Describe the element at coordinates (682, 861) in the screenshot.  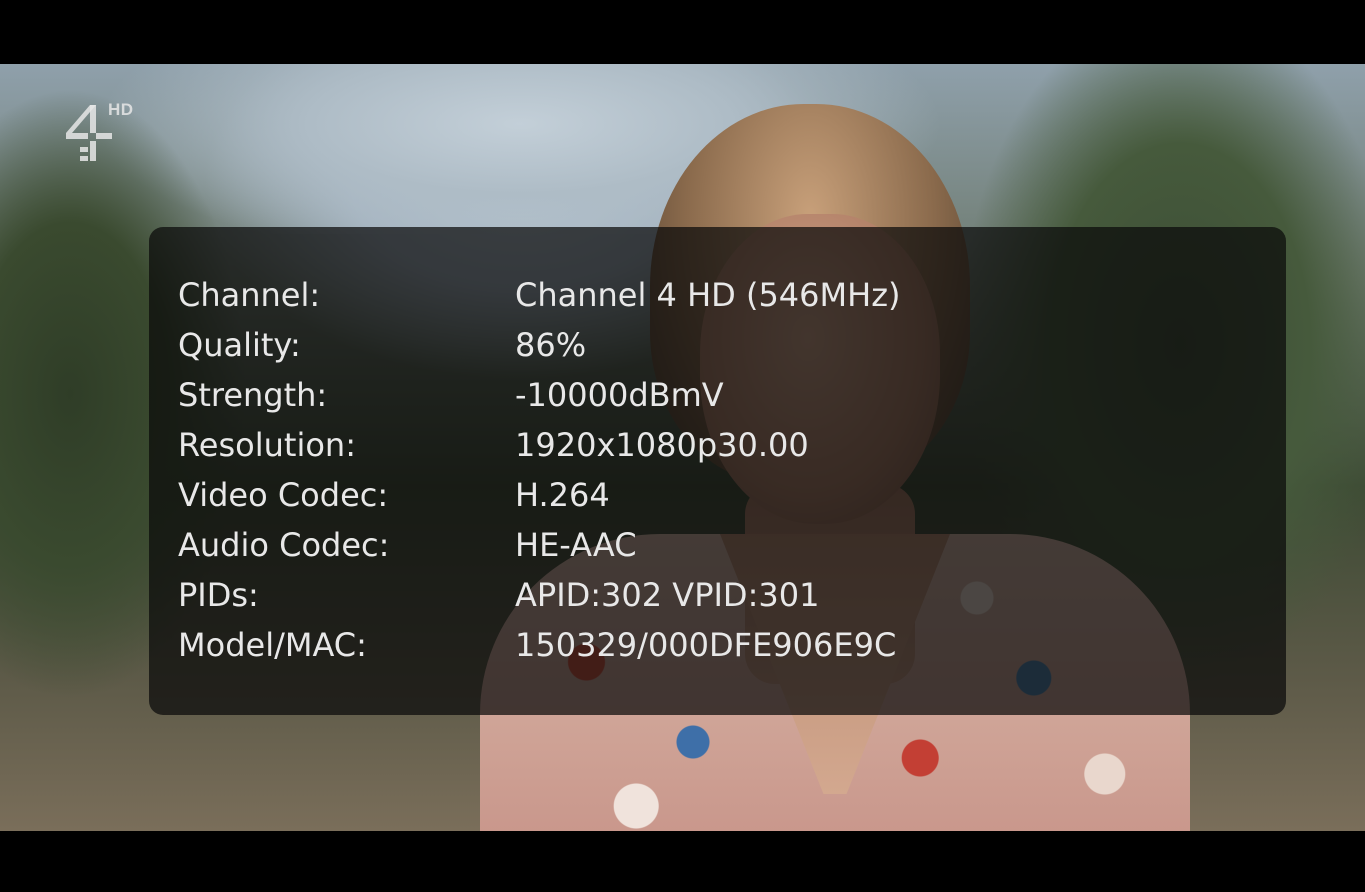
I see `letterbox-bottom` at that location.